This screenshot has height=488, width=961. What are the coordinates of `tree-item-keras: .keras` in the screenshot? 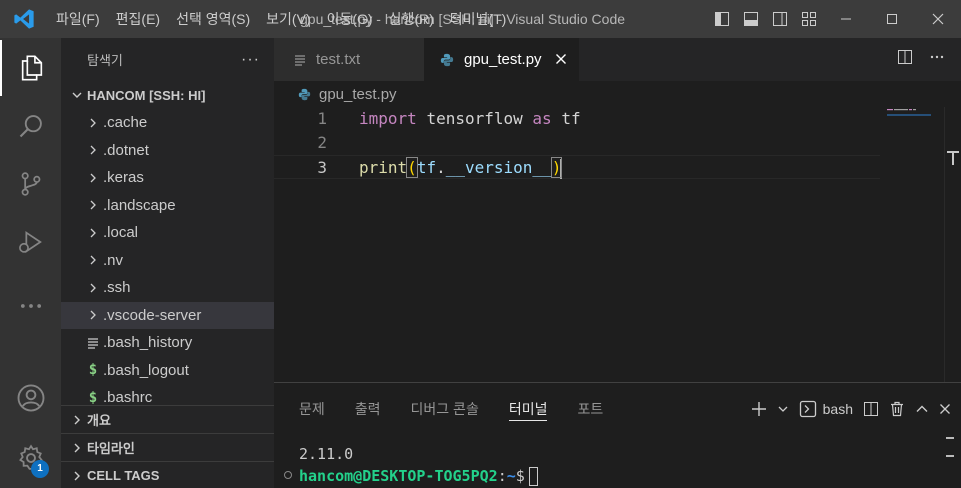 It's located at (167, 178).